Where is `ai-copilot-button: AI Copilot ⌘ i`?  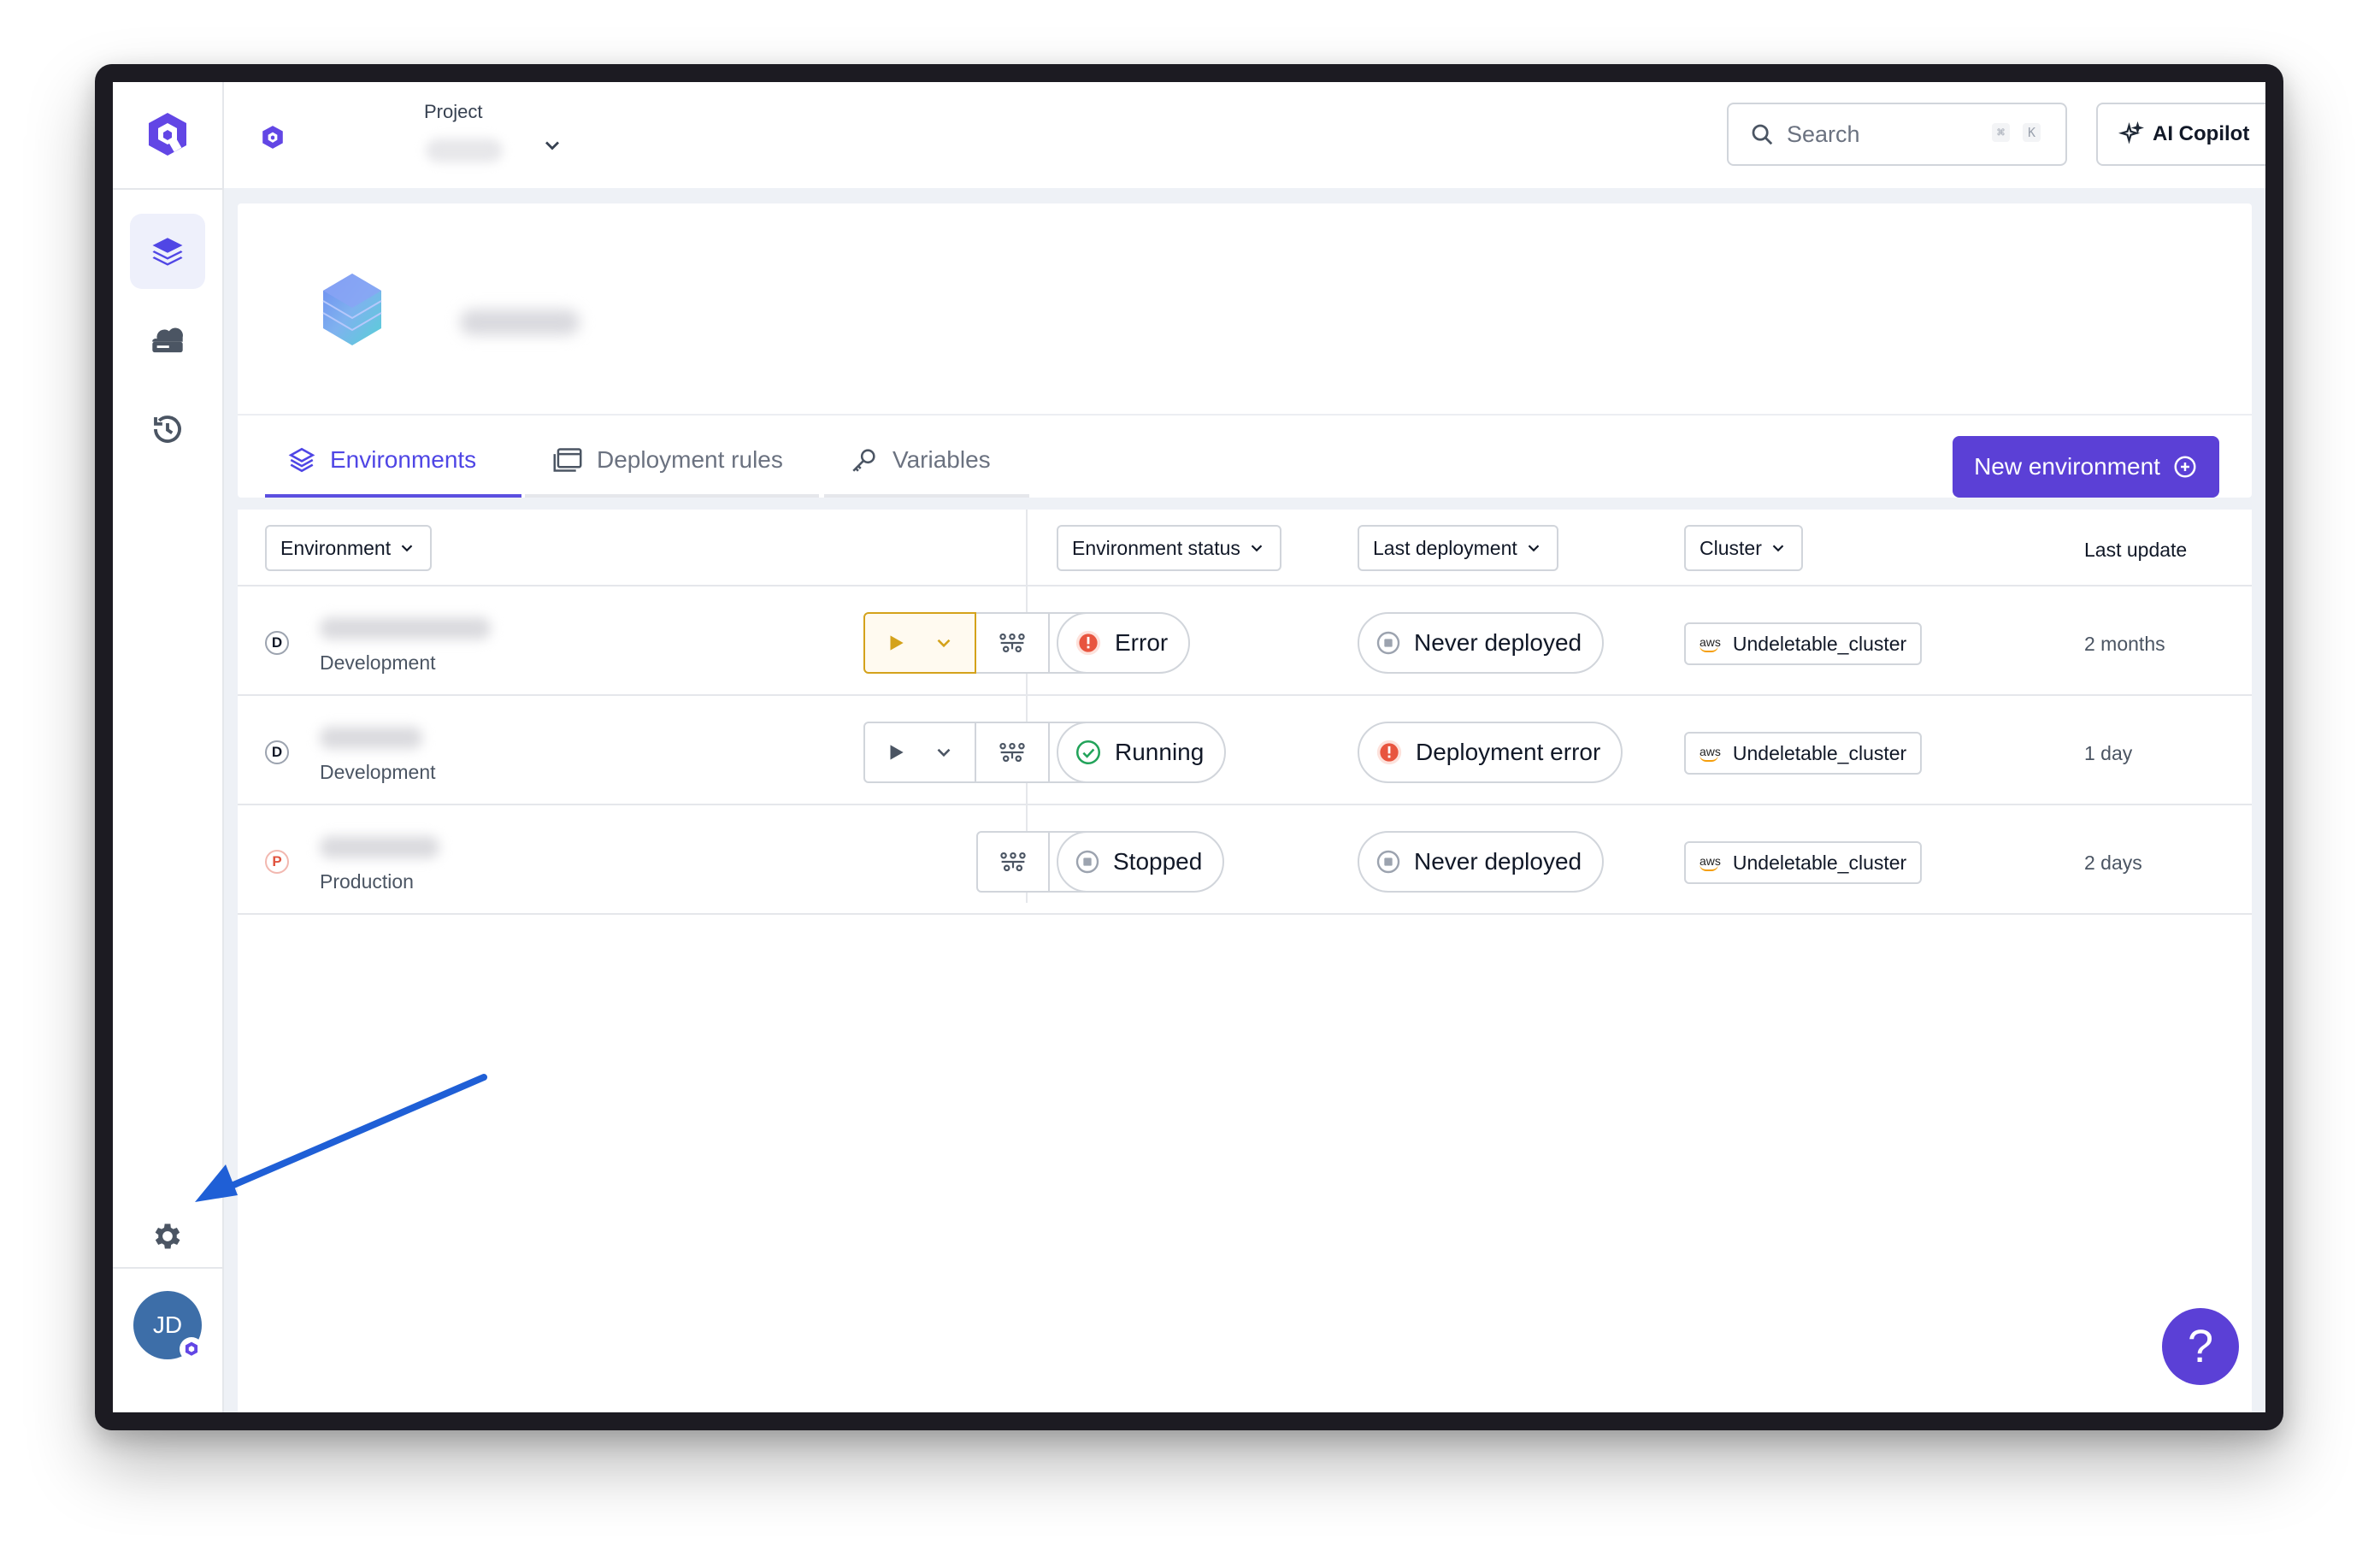
ai-copilot-button: AI Copilot ⌘ i is located at coordinates (2181, 134).